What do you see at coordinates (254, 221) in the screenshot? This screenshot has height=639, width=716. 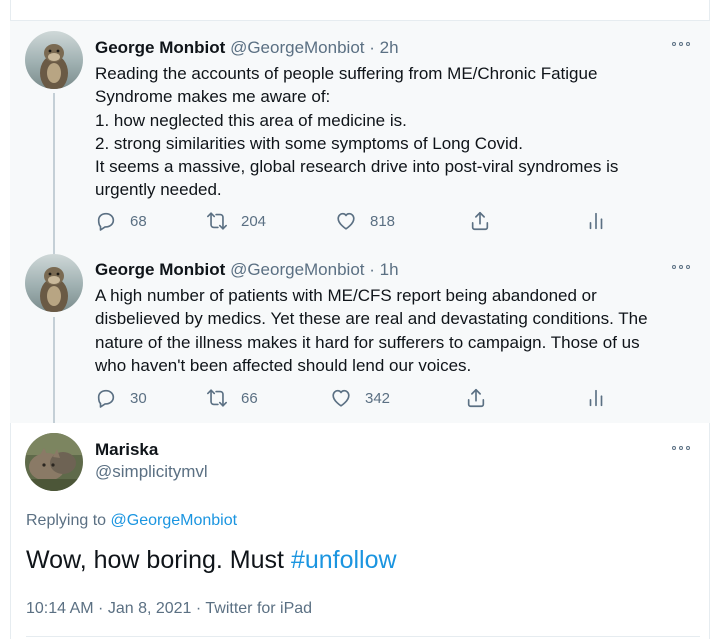 I see `retweet-count: 204` at bounding box center [254, 221].